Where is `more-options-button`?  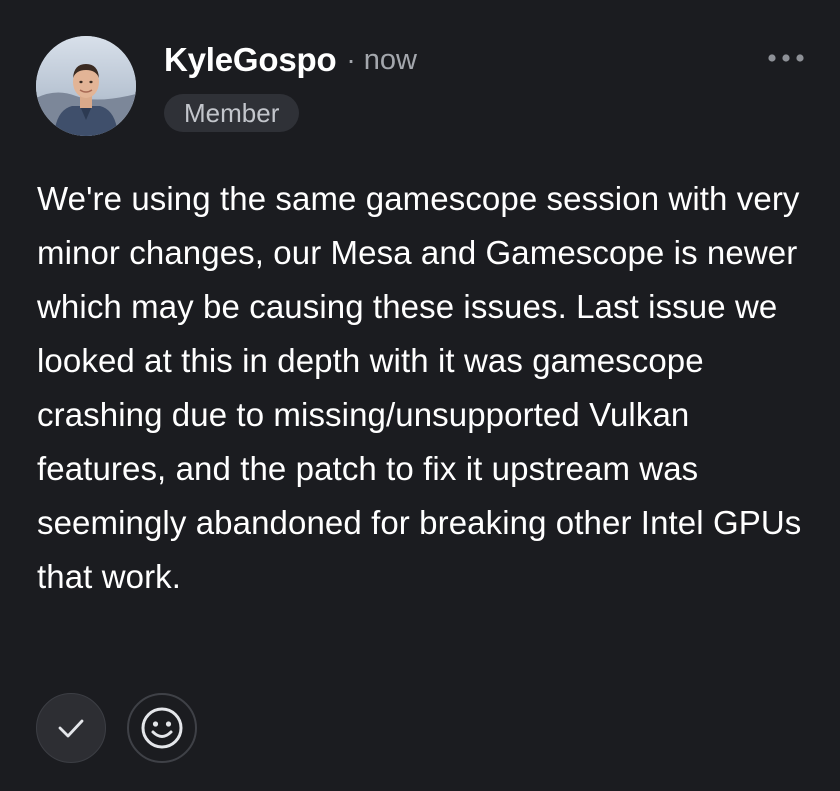 more-options-button is located at coordinates (786, 58).